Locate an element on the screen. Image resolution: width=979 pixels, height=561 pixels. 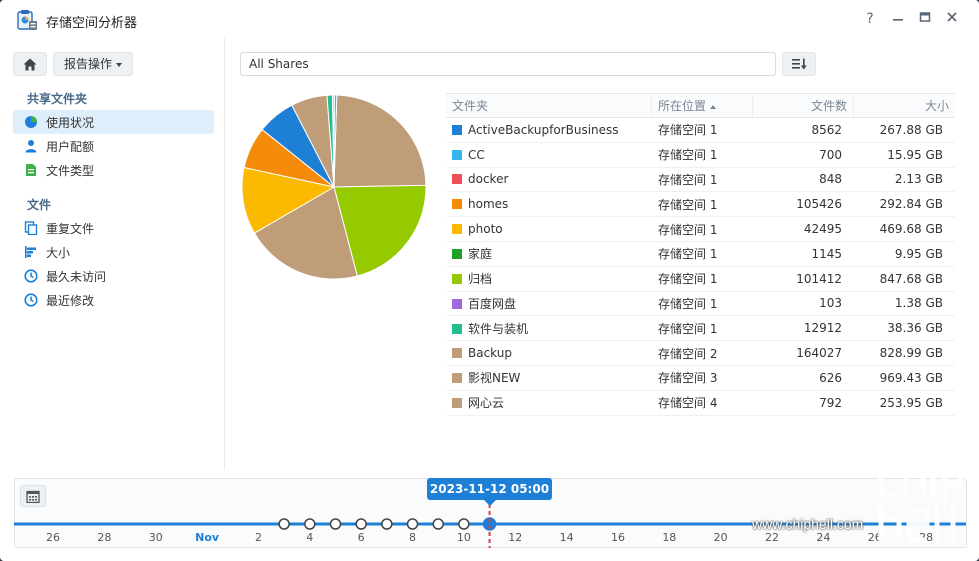
timeline-track: 26 28 30 Nov 2 4 6 8 10 12 14 16 18 20 22 24 26 28 is located at coordinates (490, 526).